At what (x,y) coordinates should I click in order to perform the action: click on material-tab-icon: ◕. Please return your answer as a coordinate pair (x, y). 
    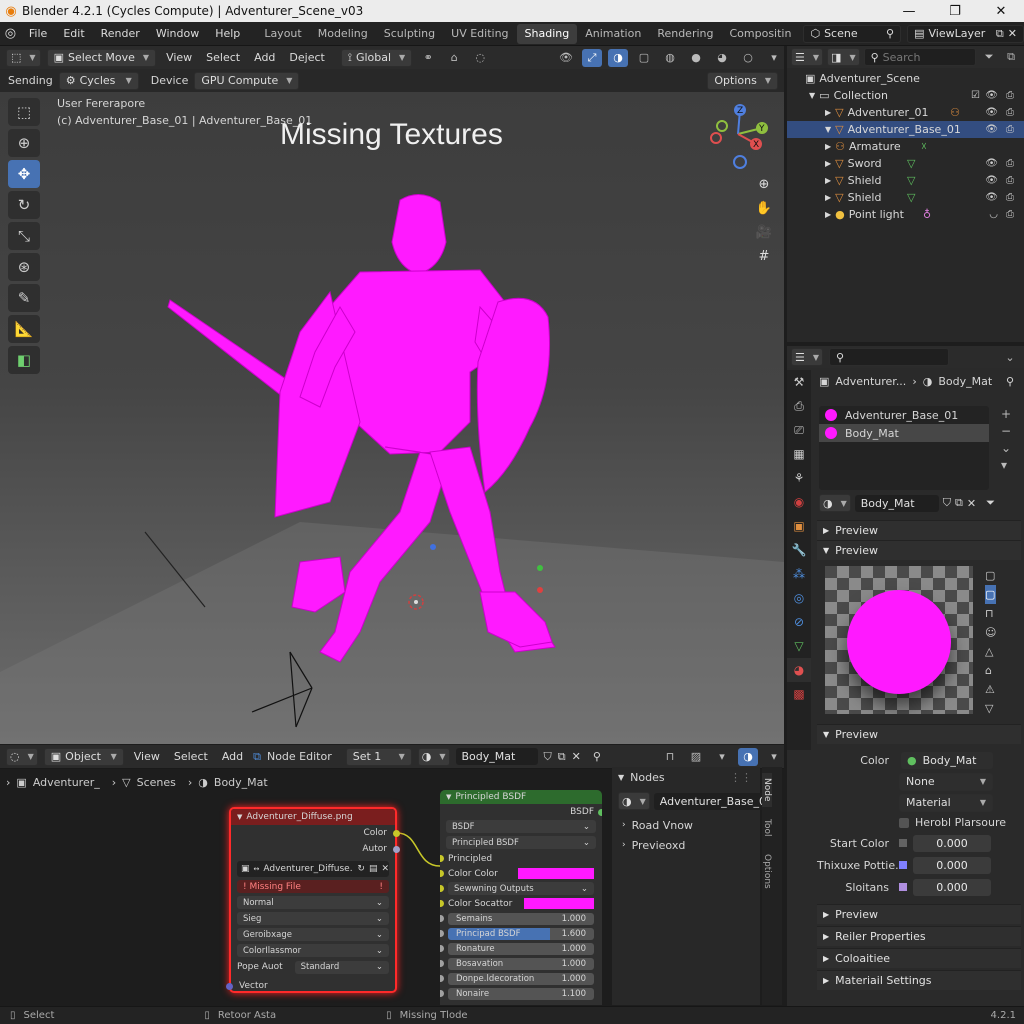
    Looking at the image, I should click on (799, 670).